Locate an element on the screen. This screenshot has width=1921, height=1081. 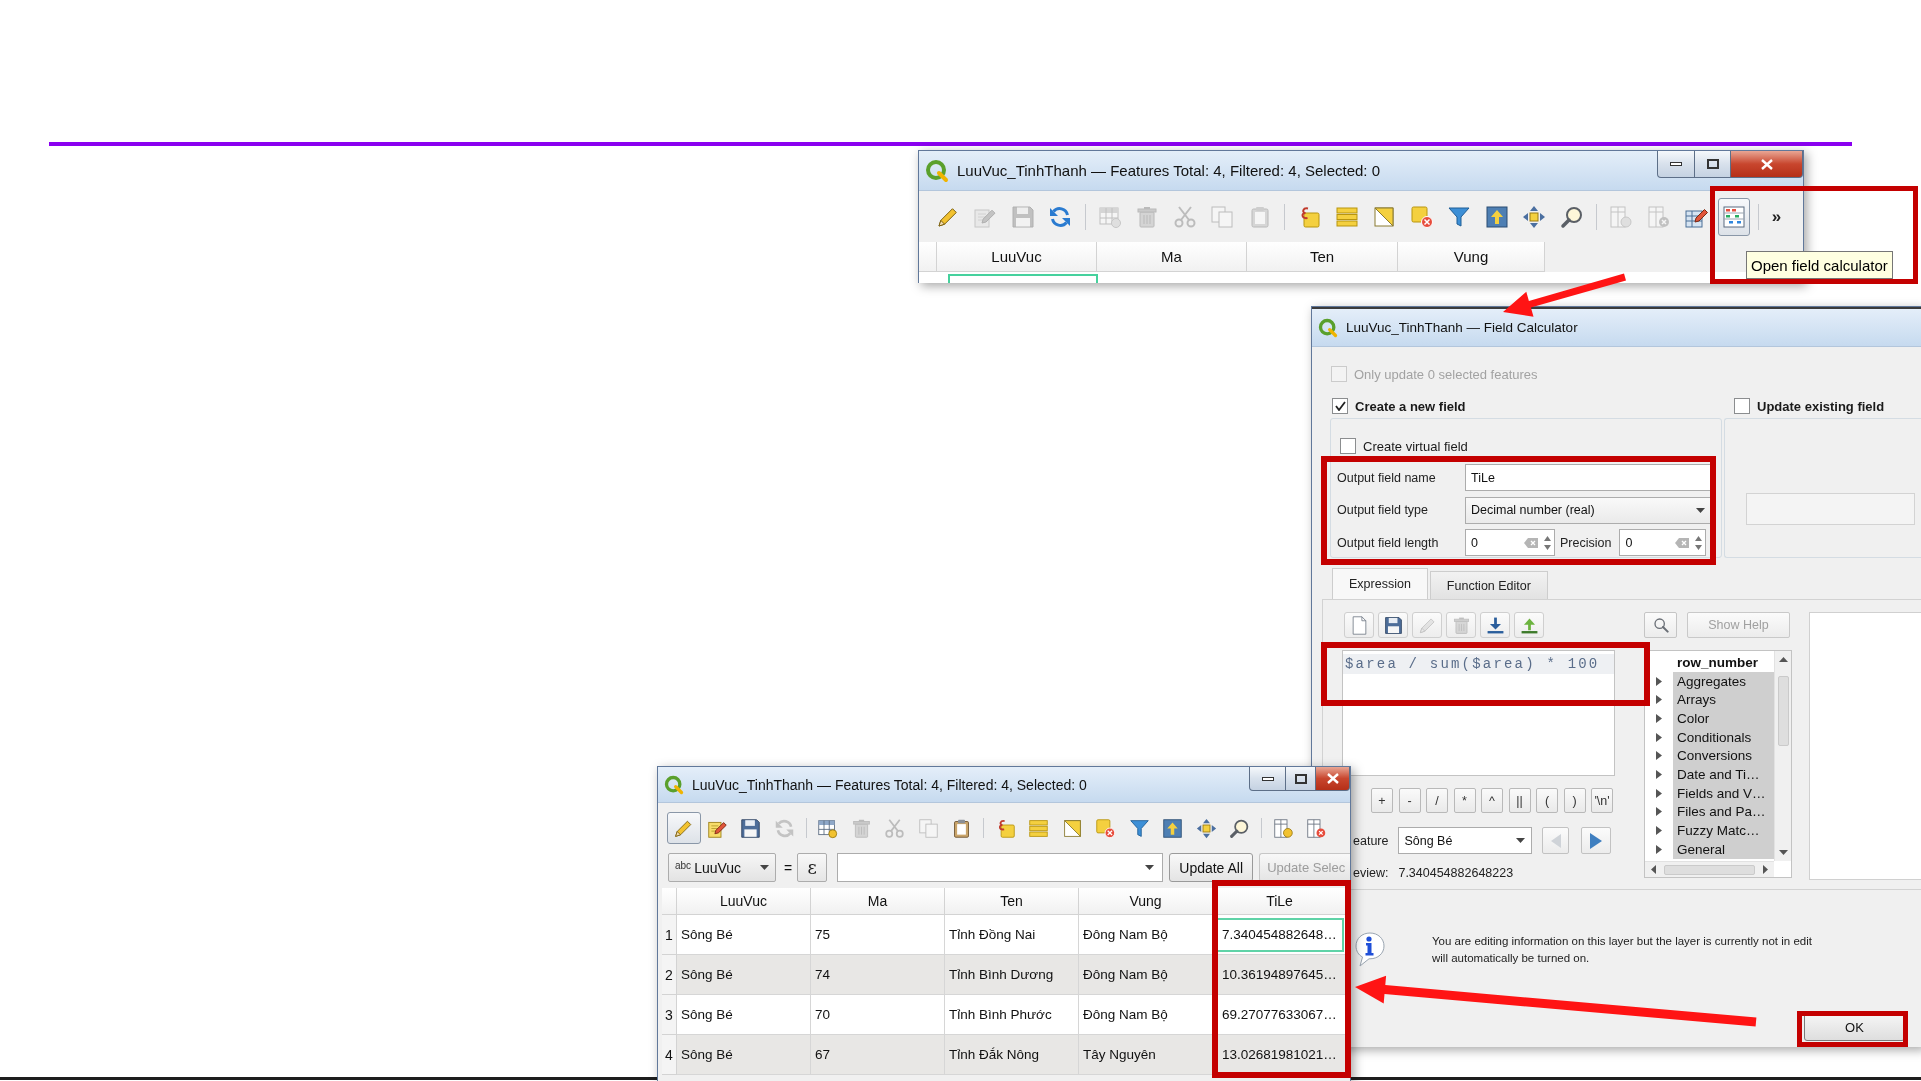
operator-button: ( is located at coordinates (1547, 800).